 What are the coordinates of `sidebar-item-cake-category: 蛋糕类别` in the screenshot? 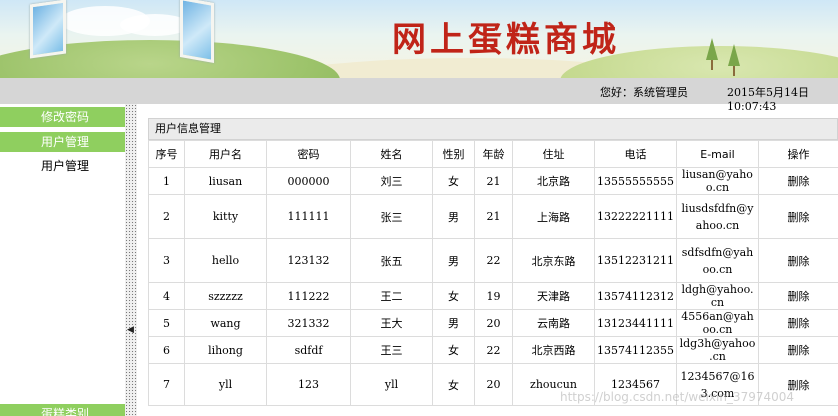 It's located at (65, 410).